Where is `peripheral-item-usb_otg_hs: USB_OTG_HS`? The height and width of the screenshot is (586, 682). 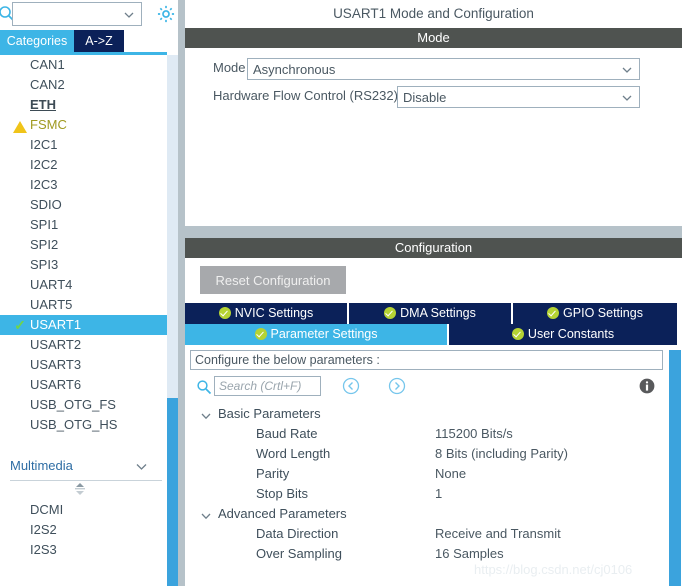
peripheral-item-usb_otg_hs: USB_OTG_HS is located at coordinates (83, 425).